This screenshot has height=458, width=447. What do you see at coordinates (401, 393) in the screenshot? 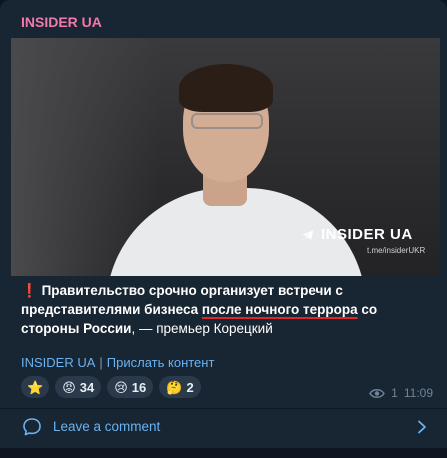
I see `post-meta: 1 11:09` at bounding box center [401, 393].